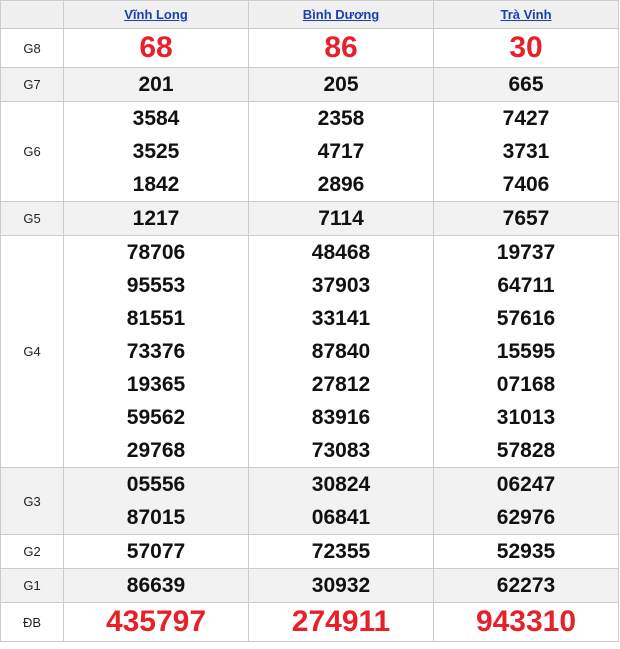  What do you see at coordinates (341, 48) in the screenshot?
I see `prize-cell: 86` at bounding box center [341, 48].